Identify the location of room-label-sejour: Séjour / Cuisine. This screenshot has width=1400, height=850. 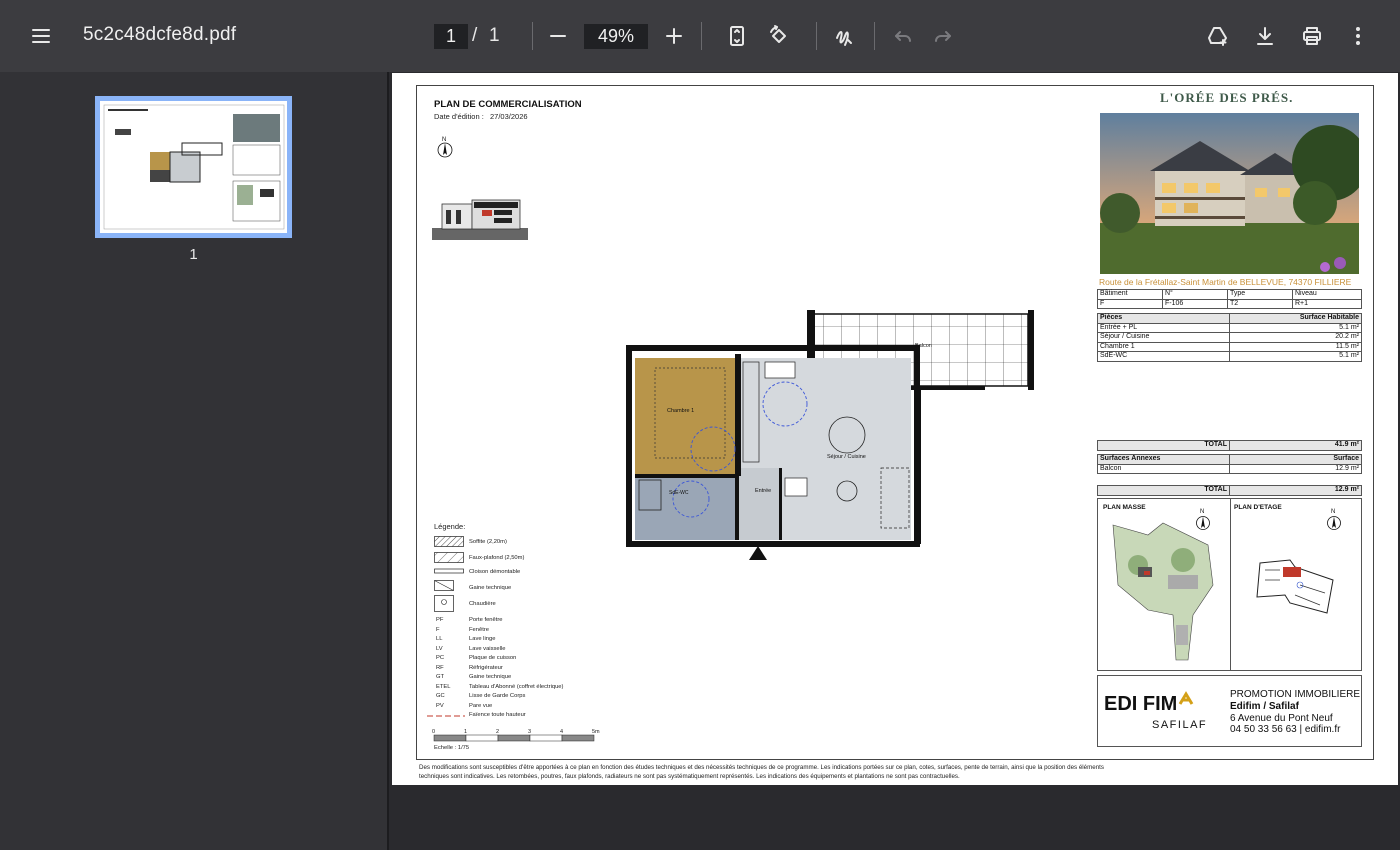
(846, 457).